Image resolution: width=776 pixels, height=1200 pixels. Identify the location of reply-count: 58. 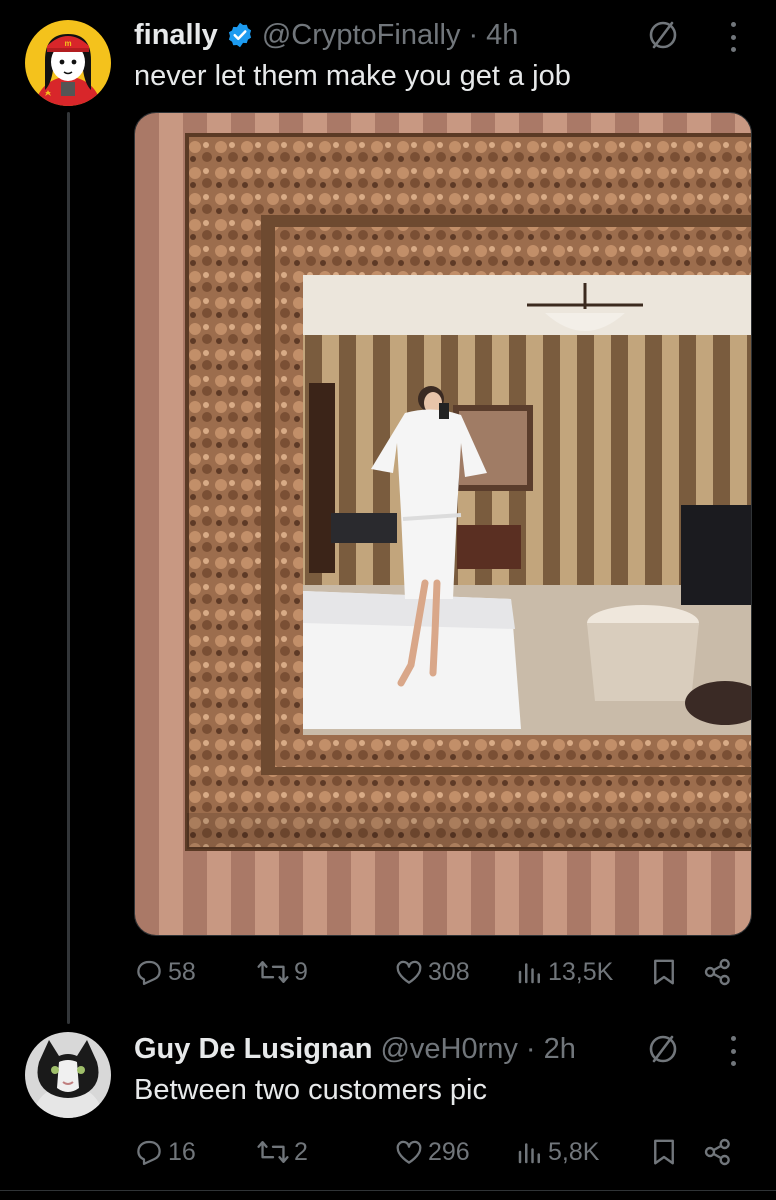
(182, 971).